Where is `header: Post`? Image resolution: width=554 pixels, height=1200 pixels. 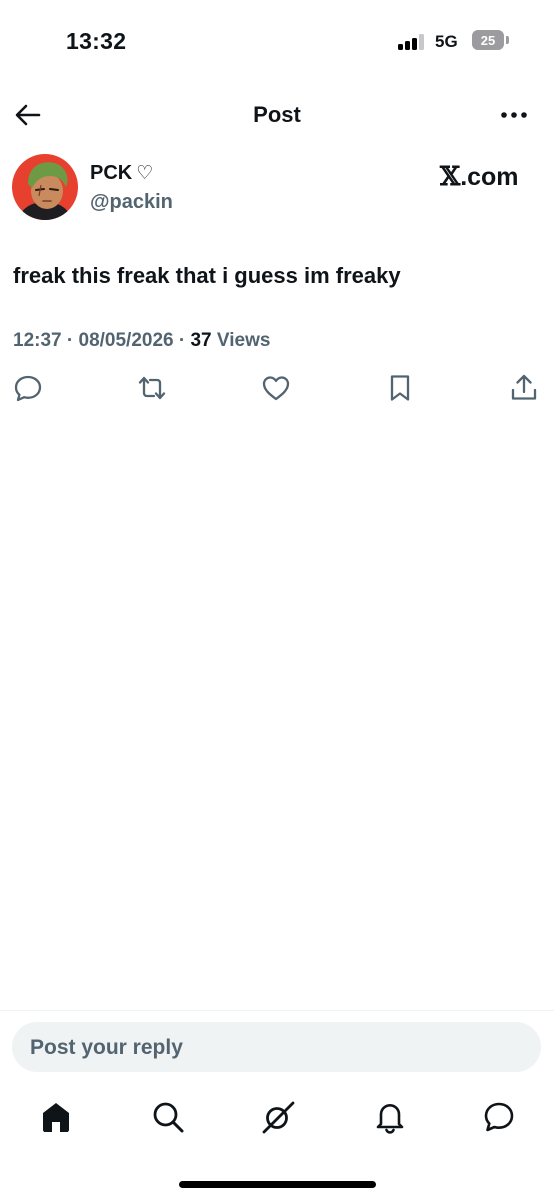 header: Post is located at coordinates (277, 115).